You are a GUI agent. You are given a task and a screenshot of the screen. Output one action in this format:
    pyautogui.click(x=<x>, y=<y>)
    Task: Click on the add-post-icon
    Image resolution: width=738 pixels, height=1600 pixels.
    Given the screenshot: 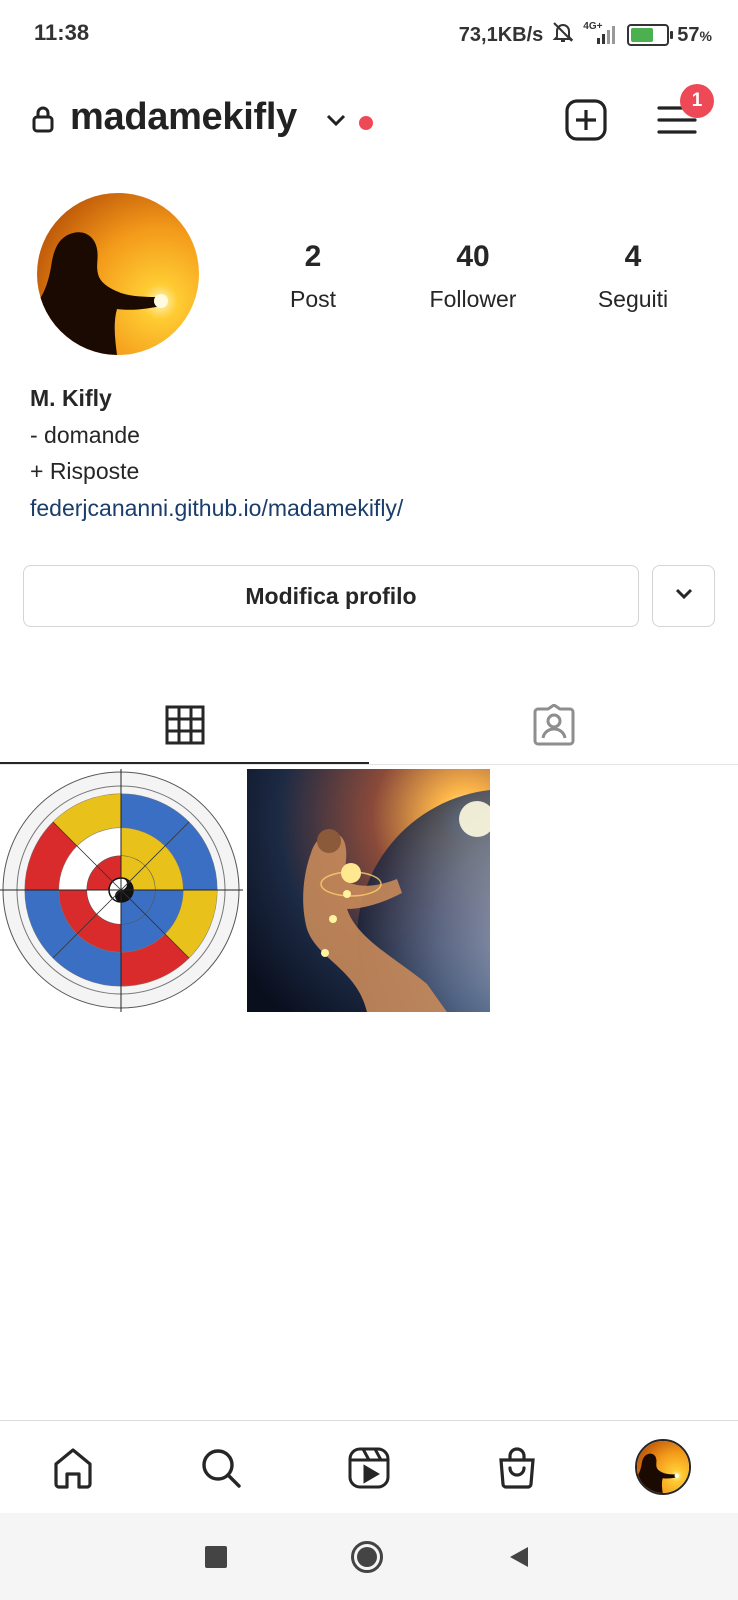 What is the action you would take?
    pyautogui.click(x=586, y=122)
    